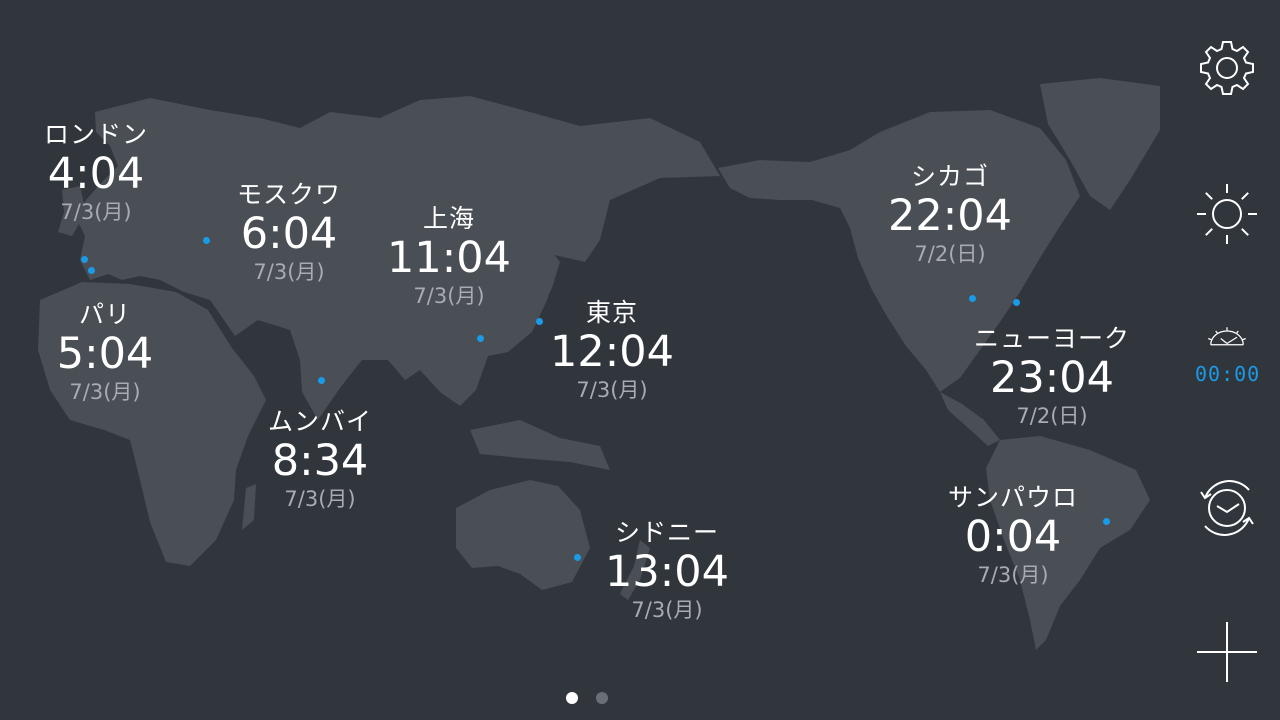 This screenshot has height=720, width=1280. What do you see at coordinates (1227, 336) in the screenshot?
I see `alarm-clock-icon` at bounding box center [1227, 336].